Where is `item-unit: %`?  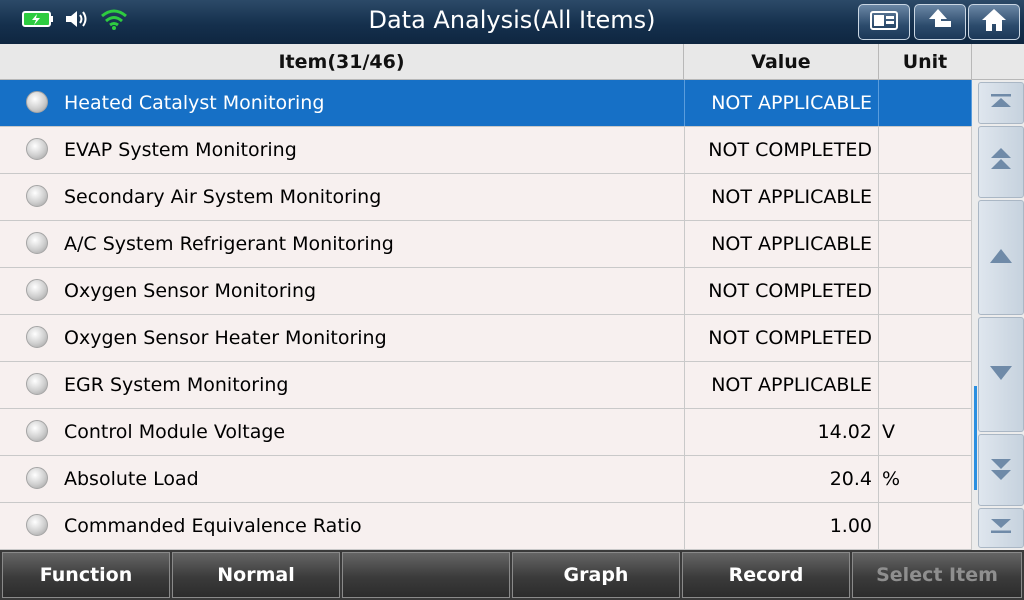 item-unit: % is located at coordinates (925, 479).